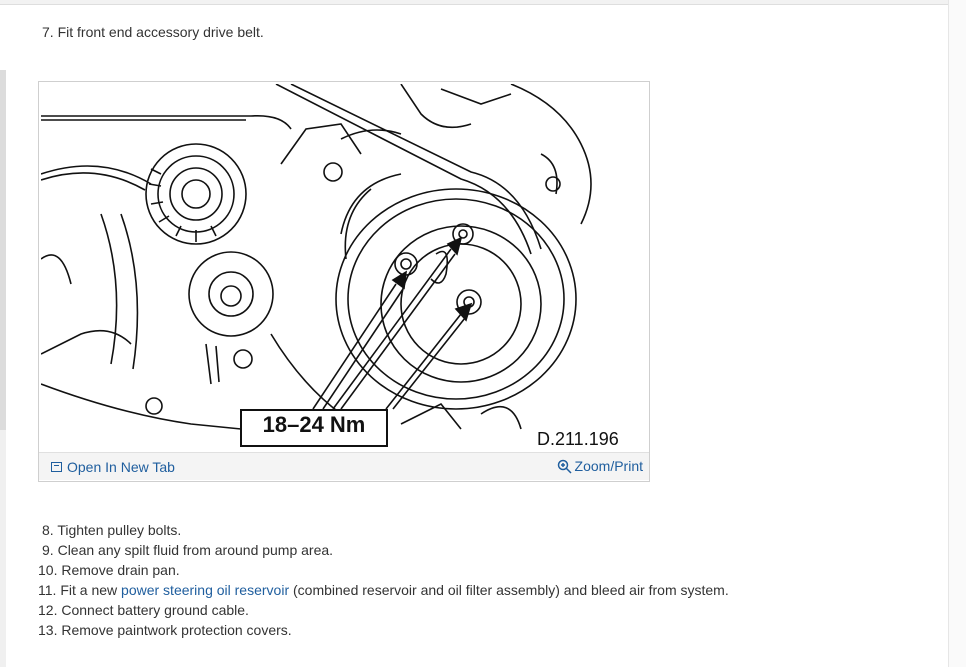 The height and width of the screenshot is (667, 966). What do you see at coordinates (56, 467) in the screenshot?
I see `new-tab-icon` at bounding box center [56, 467].